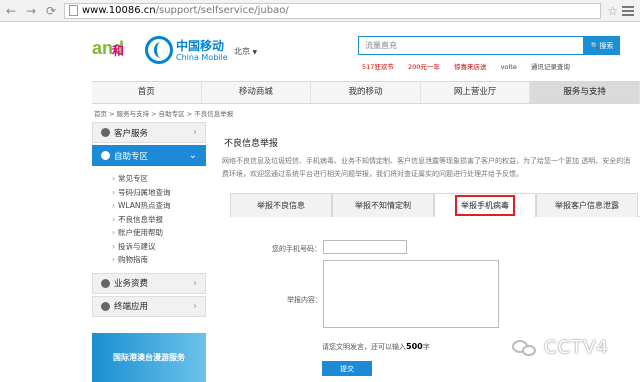 This screenshot has height=382, width=640. What do you see at coordinates (105, 306) in the screenshot?
I see `phone-icon` at bounding box center [105, 306].